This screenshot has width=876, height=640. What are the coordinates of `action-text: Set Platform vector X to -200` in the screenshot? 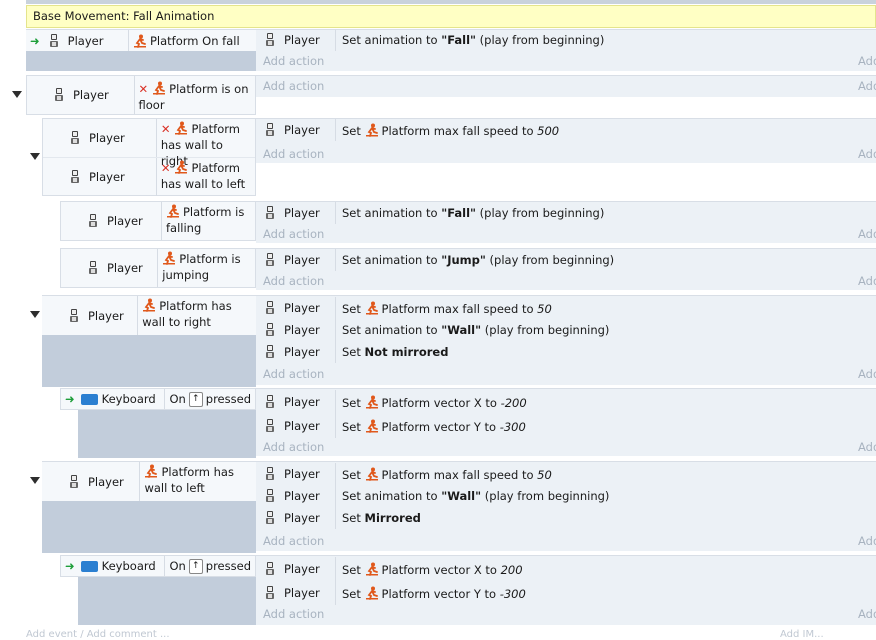 It's located at (431, 402).